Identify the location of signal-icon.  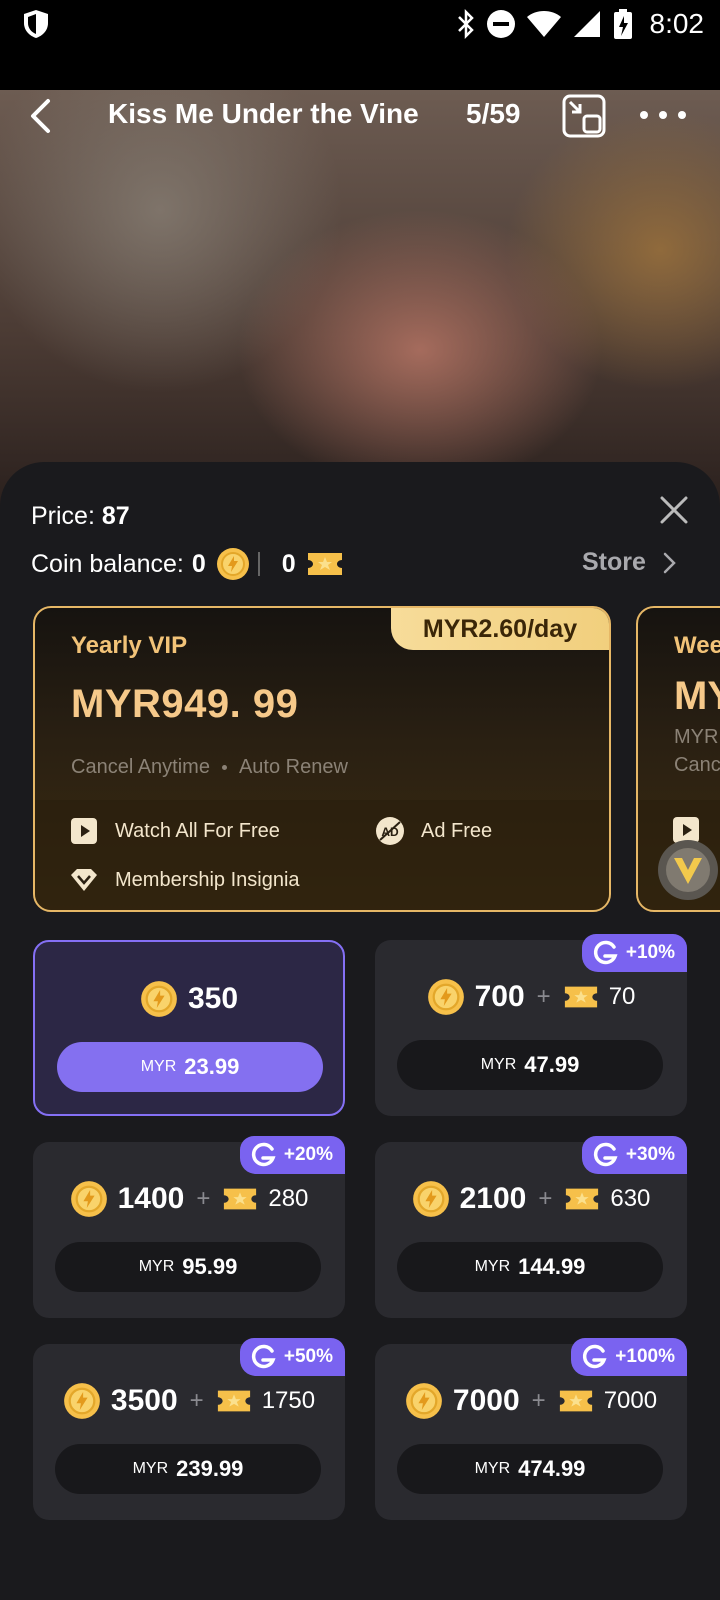
(586, 24).